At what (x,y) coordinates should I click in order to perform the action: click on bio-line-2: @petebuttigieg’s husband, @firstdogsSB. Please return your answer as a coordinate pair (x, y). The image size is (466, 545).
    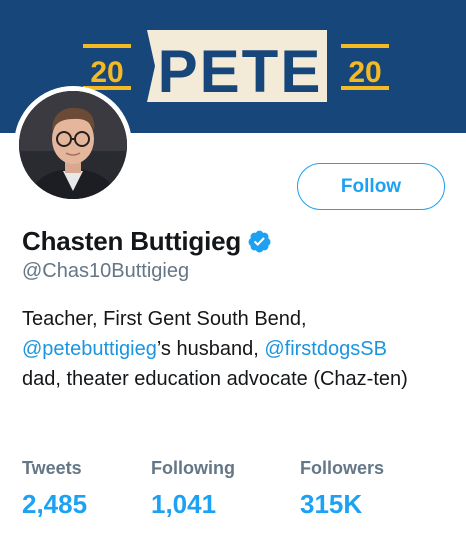
    Looking at the image, I should click on (237, 349).